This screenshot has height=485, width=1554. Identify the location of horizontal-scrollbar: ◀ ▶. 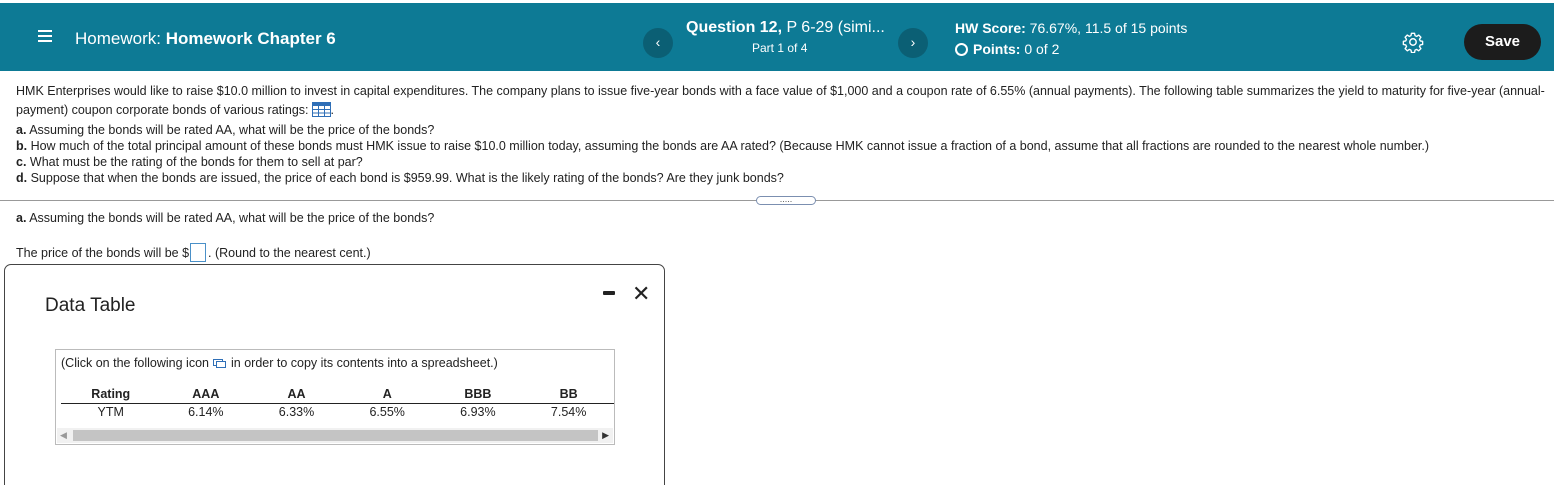
(335, 435).